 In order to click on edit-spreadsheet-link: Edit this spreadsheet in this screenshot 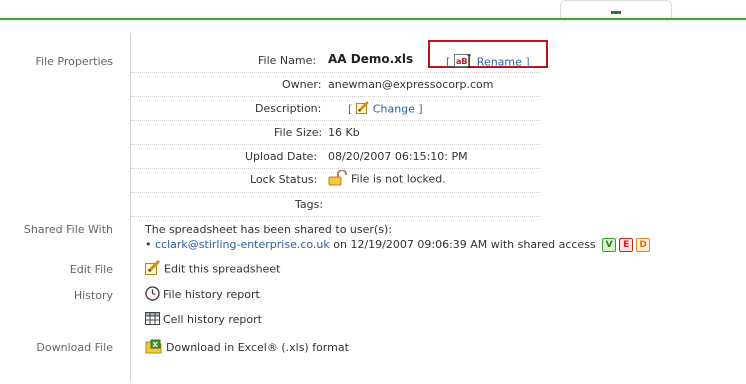, I will do `click(212, 269)`.